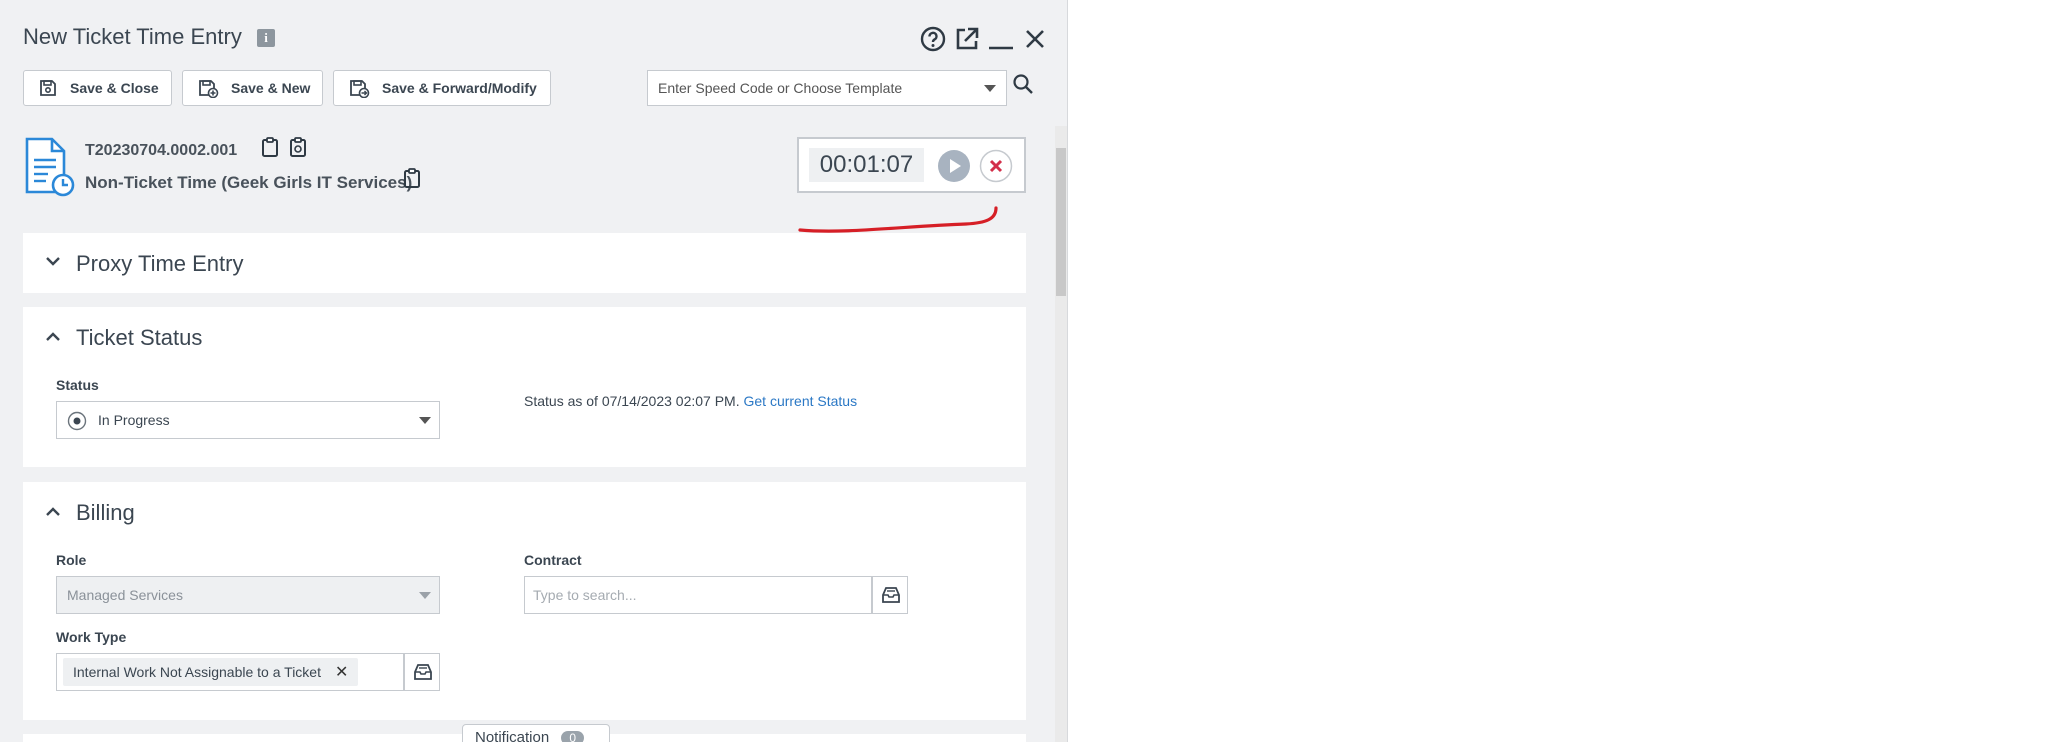 The width and height of the screenshot is (2063, 742). I want to click on remove-tag-icon: ✕, so click(341, 672).